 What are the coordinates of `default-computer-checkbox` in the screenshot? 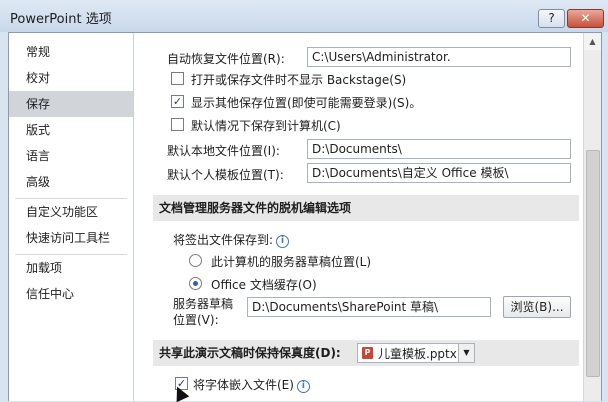 It's located at (177, 124).